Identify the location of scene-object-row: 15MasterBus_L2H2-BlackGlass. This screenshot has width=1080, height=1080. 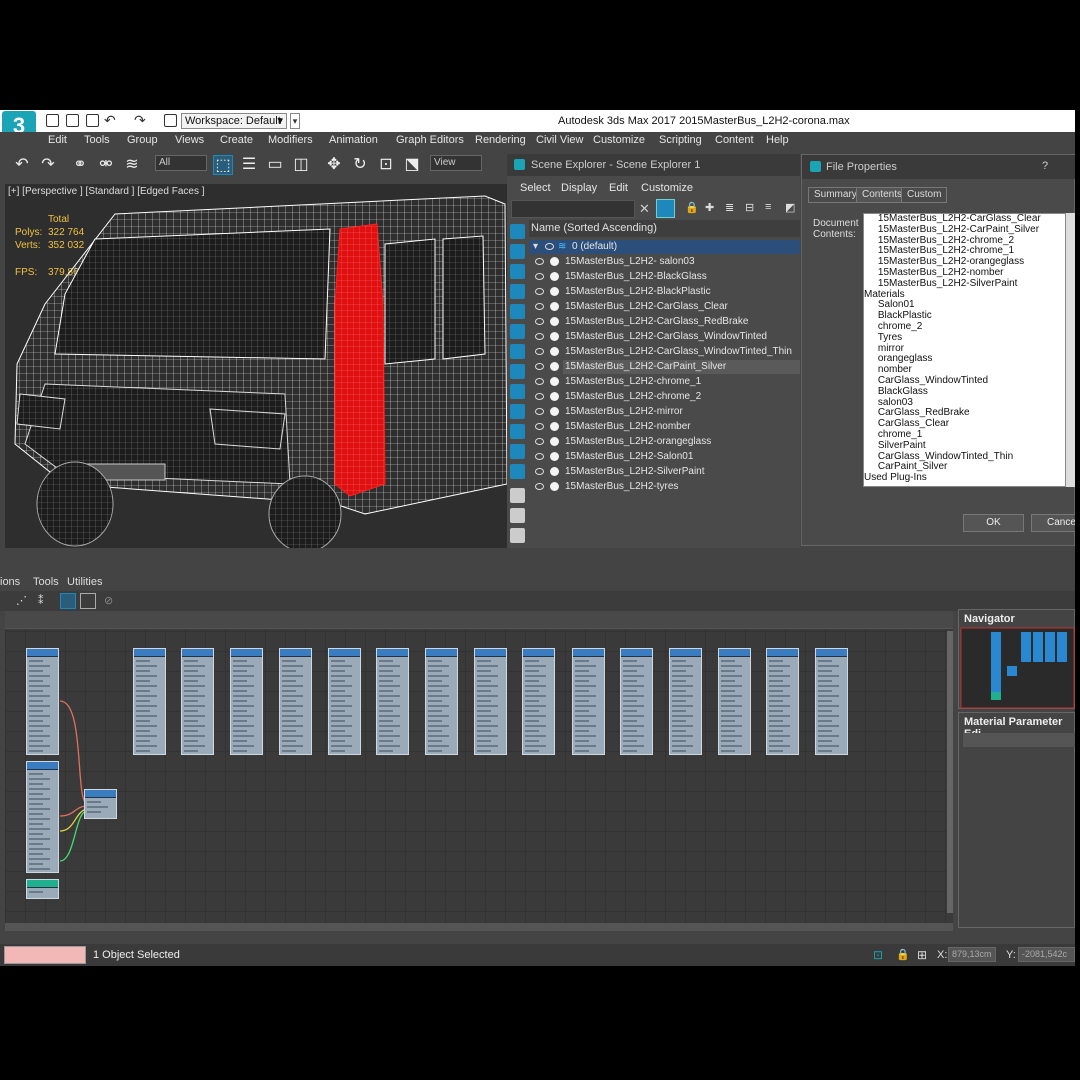
(667, 277).